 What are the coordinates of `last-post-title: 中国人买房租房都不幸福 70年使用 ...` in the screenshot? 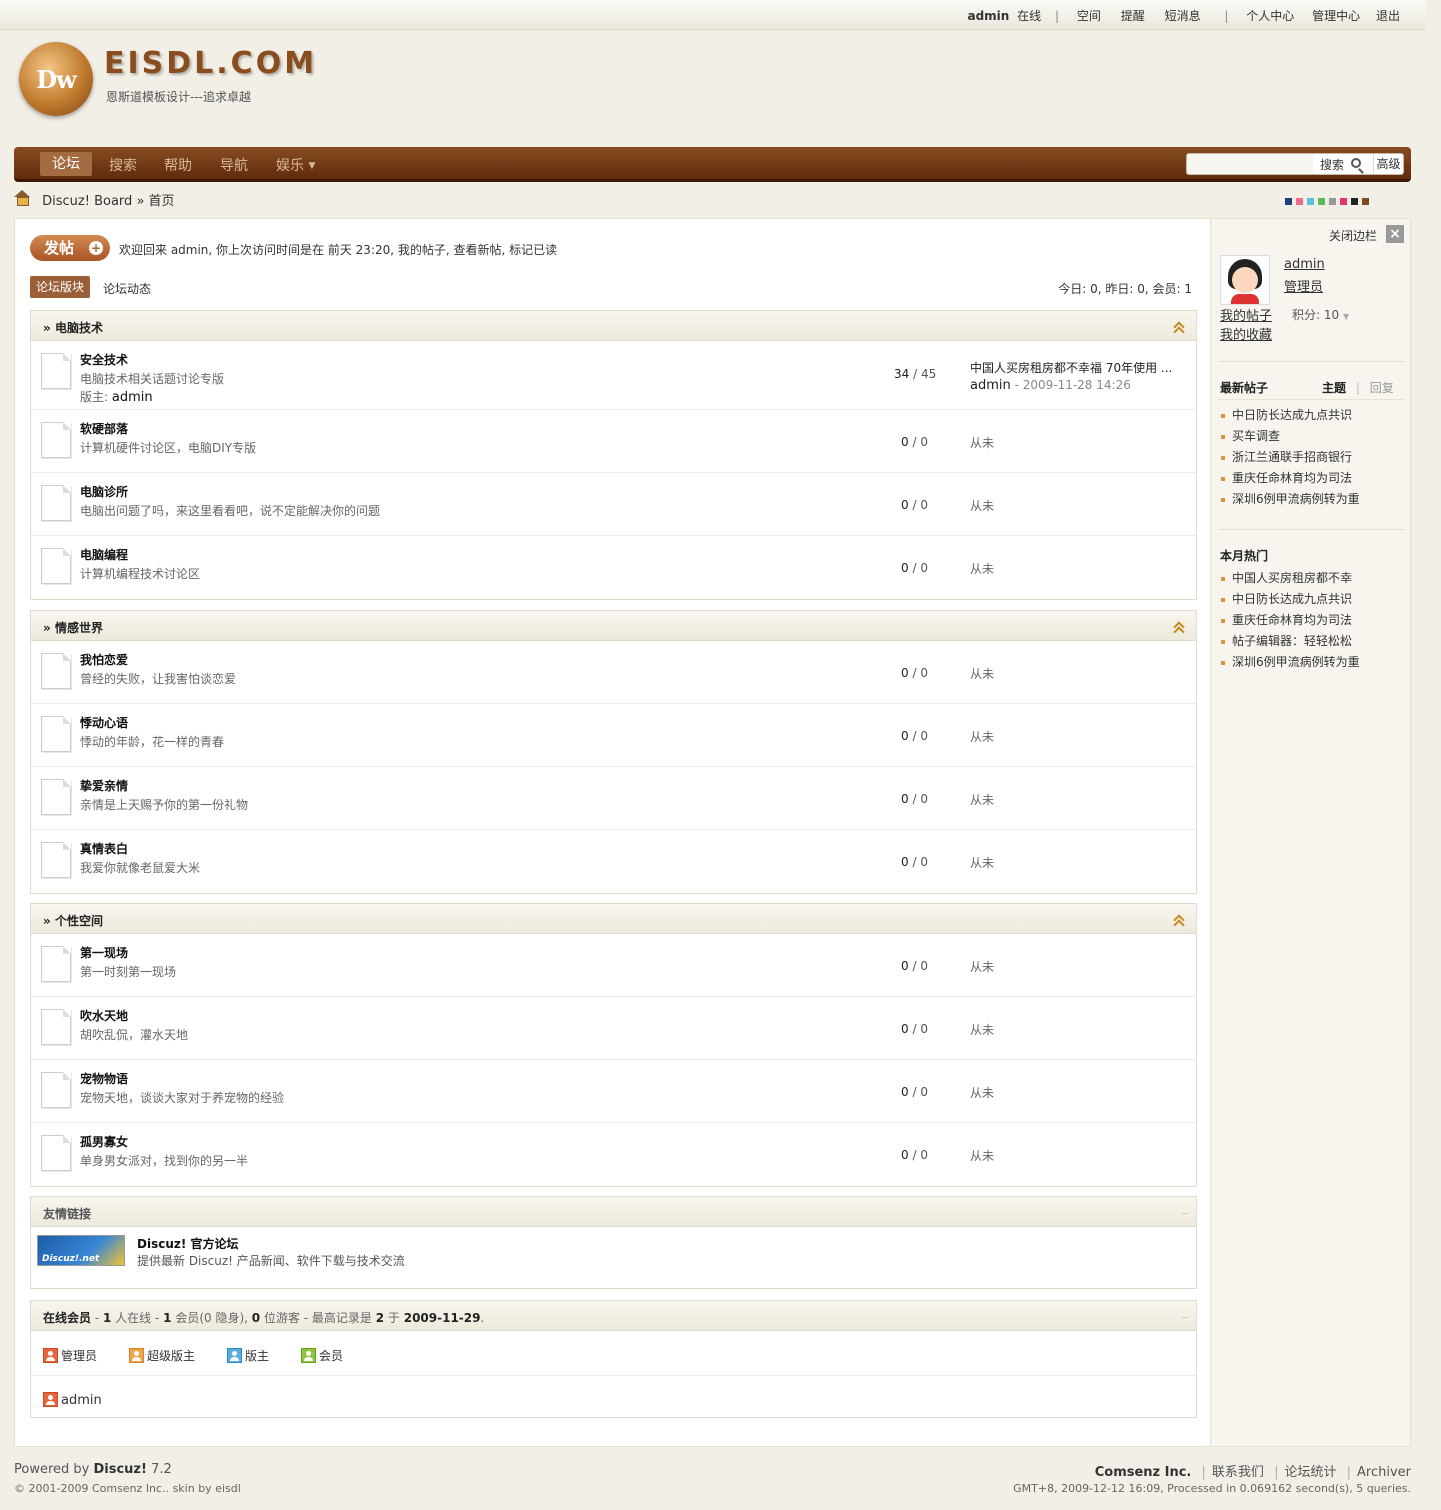 It's located at (1071, 367).